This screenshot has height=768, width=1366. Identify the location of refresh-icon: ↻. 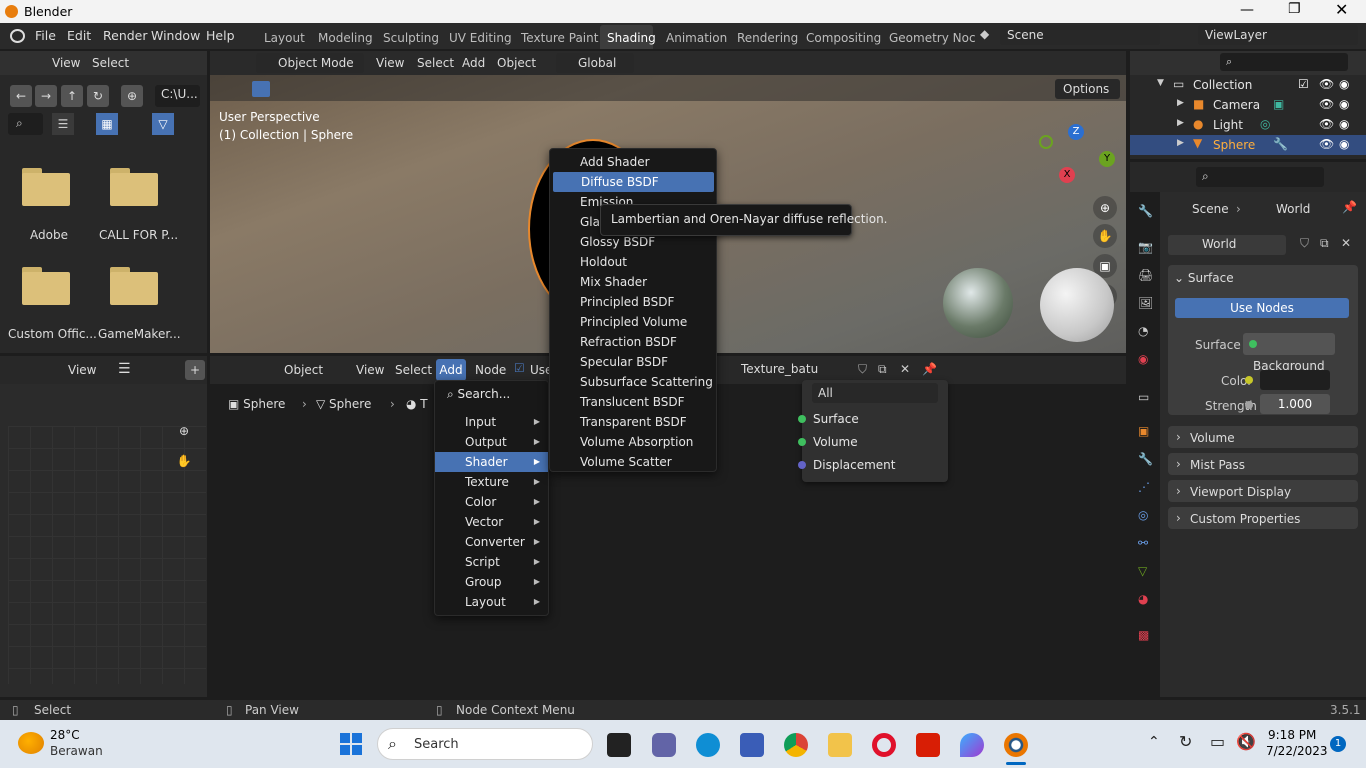
(98, 96).